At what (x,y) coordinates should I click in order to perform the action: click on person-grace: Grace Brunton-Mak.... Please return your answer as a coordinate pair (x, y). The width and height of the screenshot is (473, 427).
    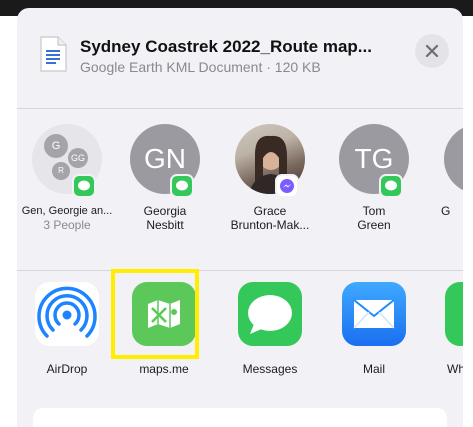
    Looking at the image, I should click on (270, 194).